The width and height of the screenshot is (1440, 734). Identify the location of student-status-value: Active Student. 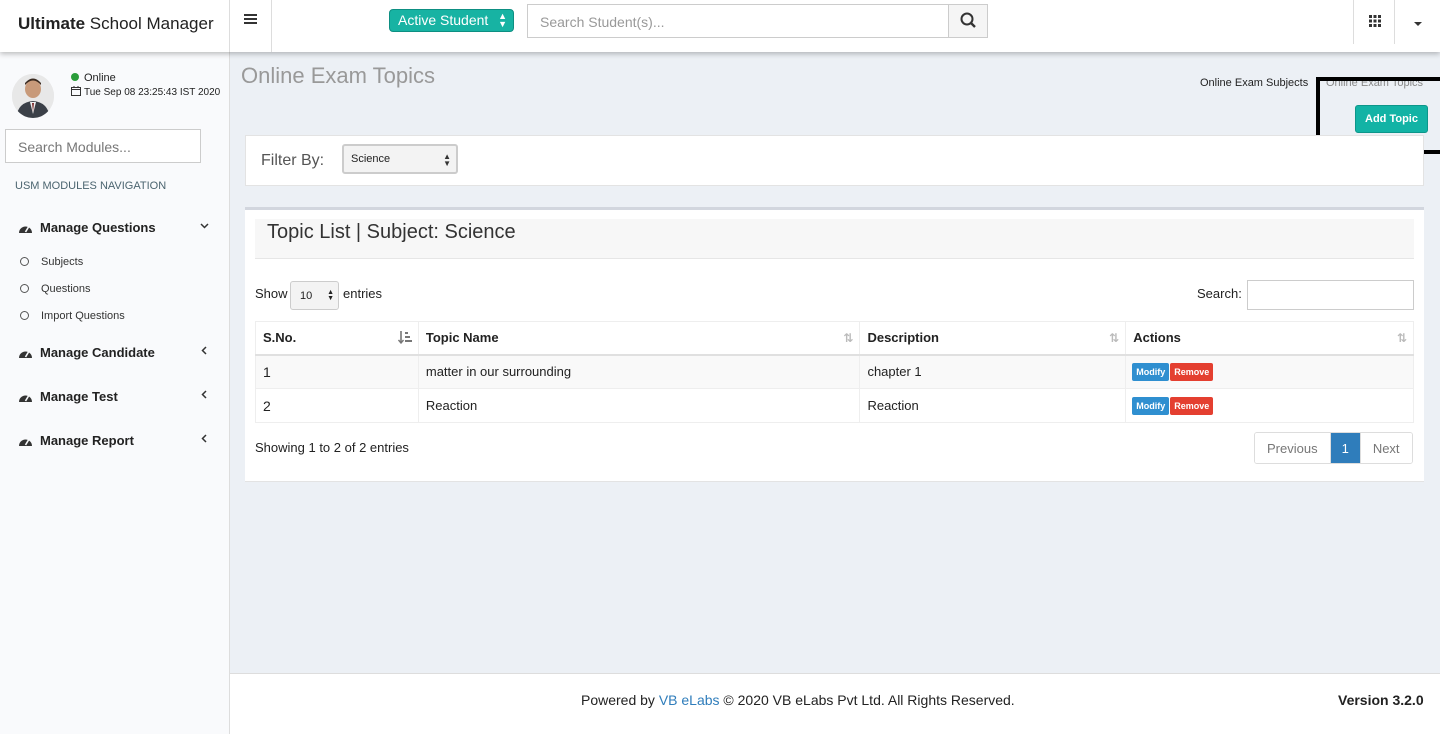
(443, 20).